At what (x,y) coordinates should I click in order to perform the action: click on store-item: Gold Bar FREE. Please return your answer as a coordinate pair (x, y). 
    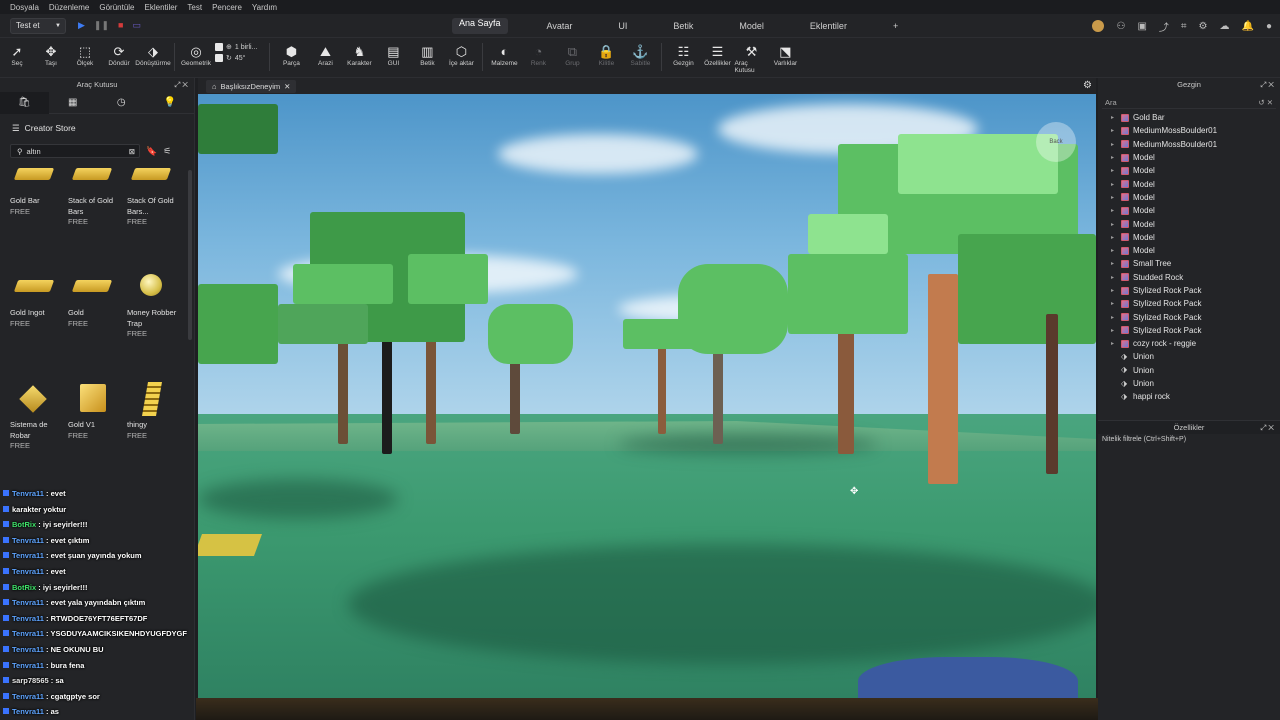
    Looking at the image, I should click on (37, 185).